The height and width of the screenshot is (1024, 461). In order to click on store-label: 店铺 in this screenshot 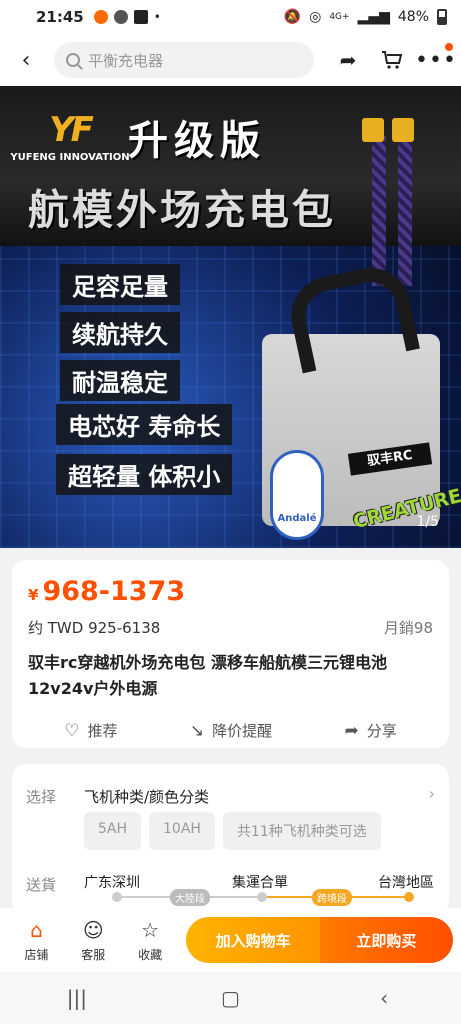, I will do `click(36, 954)`.